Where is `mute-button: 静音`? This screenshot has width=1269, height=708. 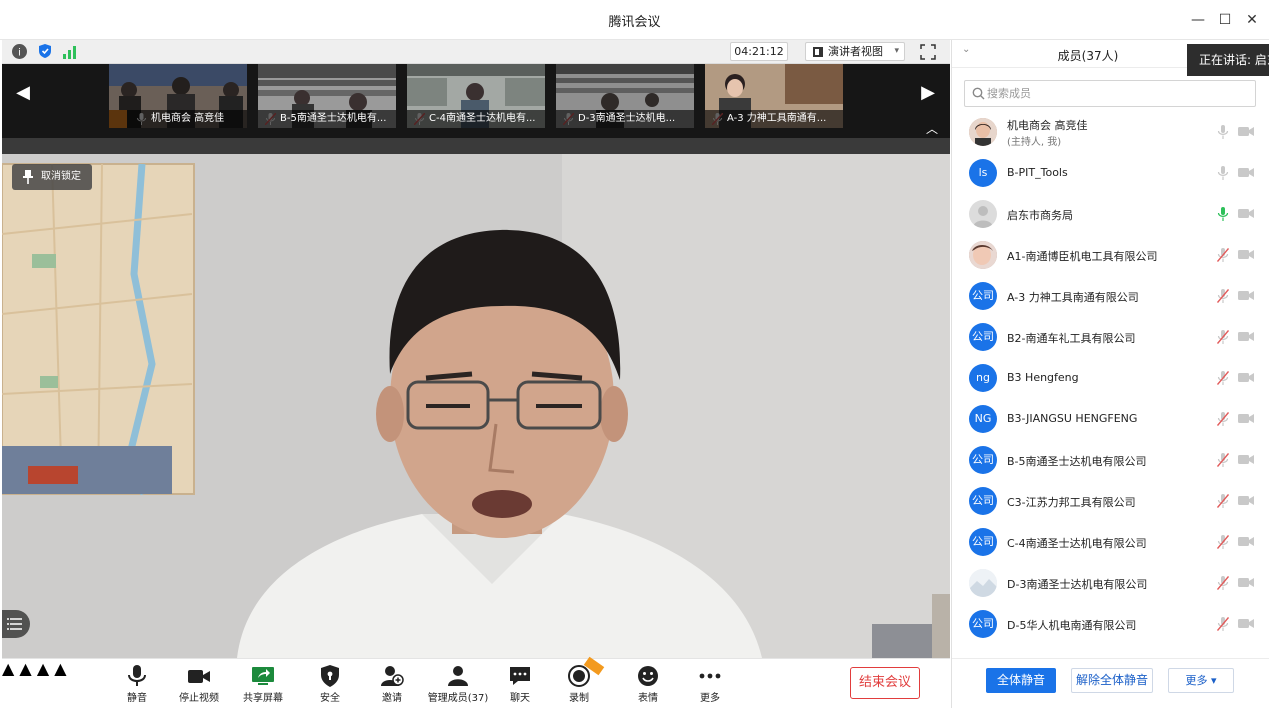 mute-button: 静音 is located at coordinates (137, 683).